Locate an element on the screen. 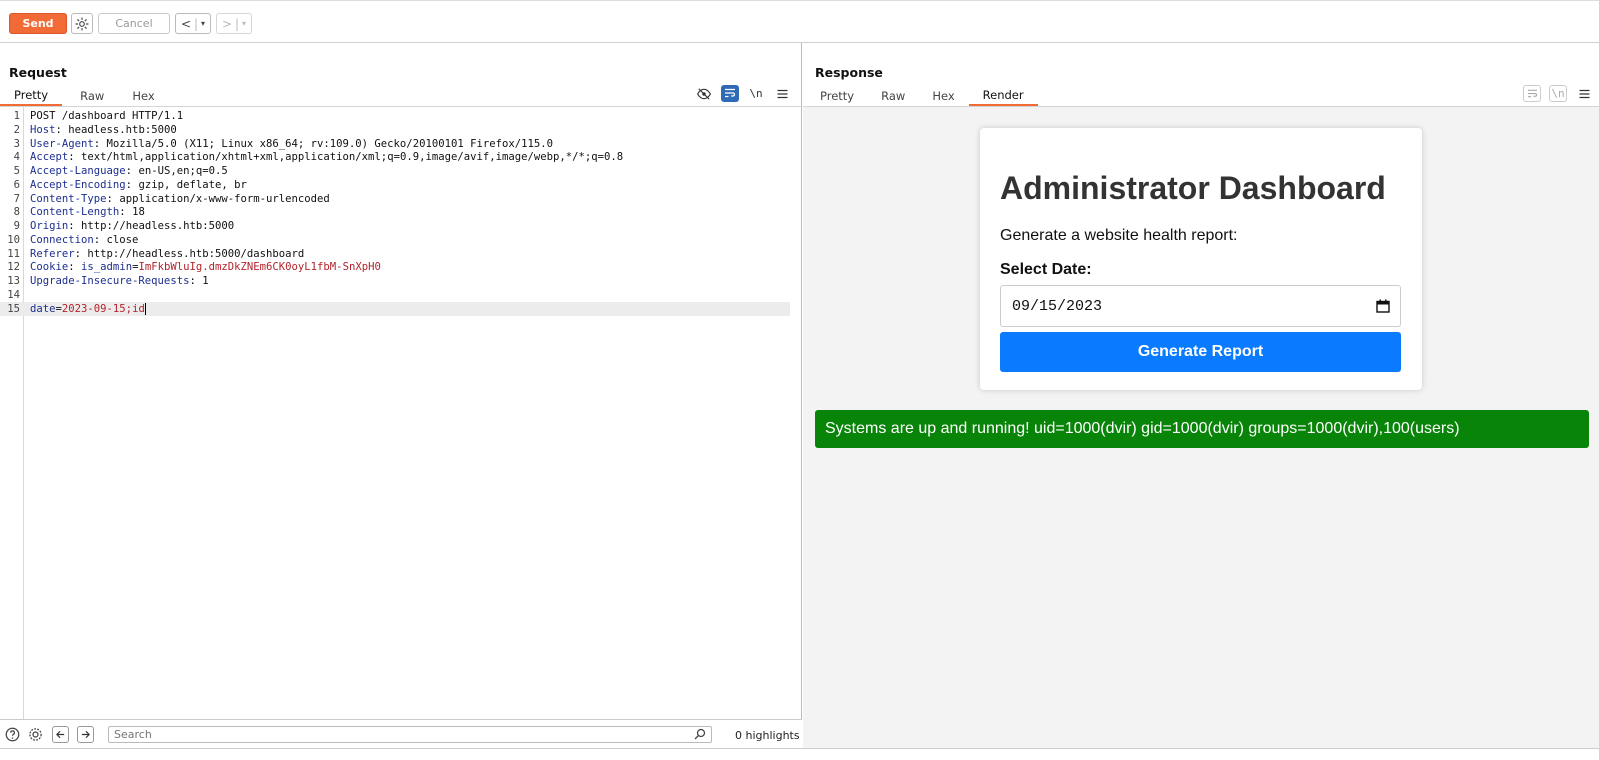 This screenshot has width=1599, height=760. line-content: Accept-Language: en-US,en;q=0.5 is located at coordinates (129, 171).